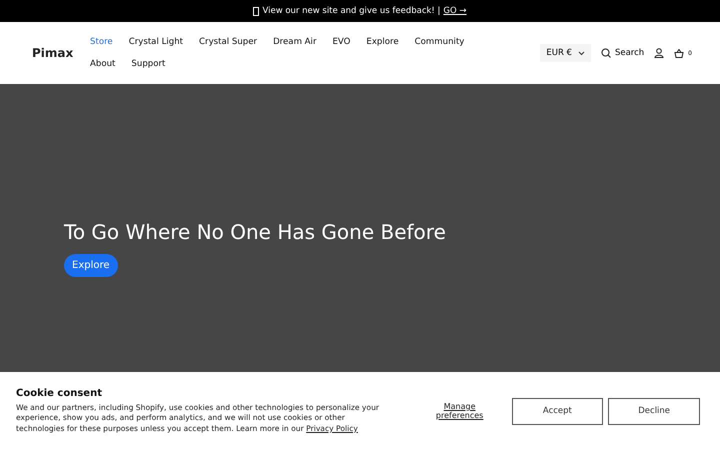 This screenshot has height=450, width=720. I want to click on nav-link: Support, so click(152, 64).